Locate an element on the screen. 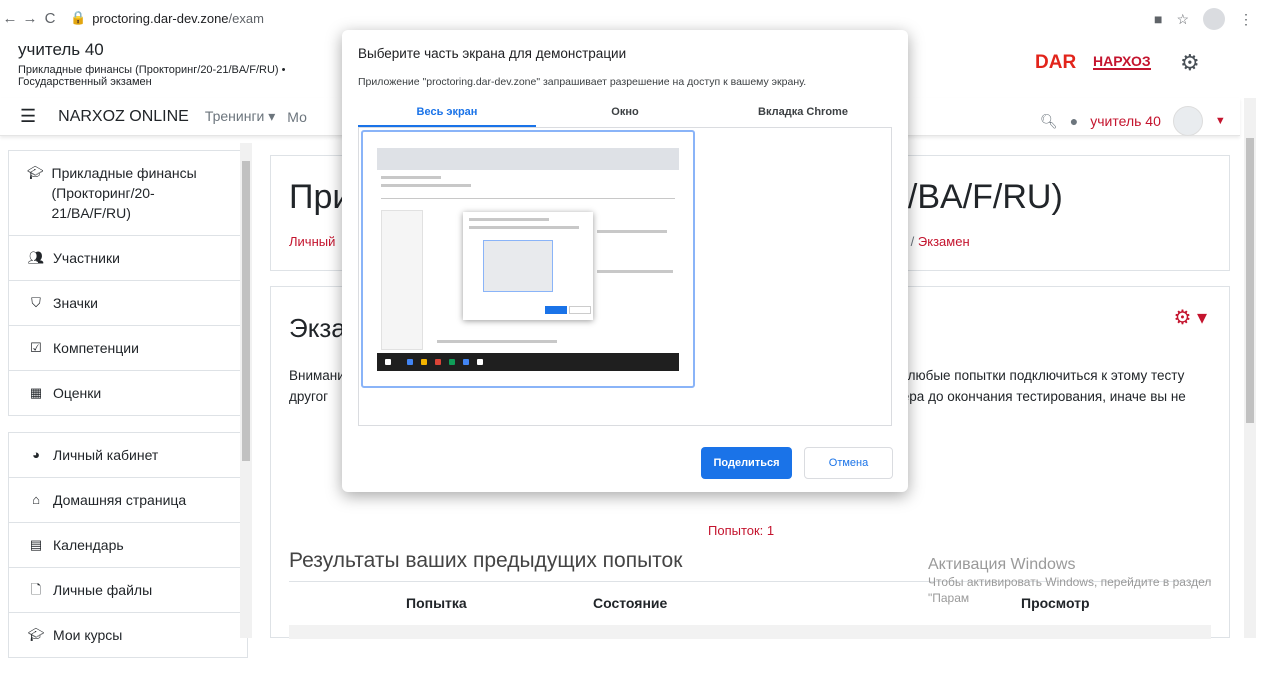  reload-icon: C is located at coordinates (50, 18).